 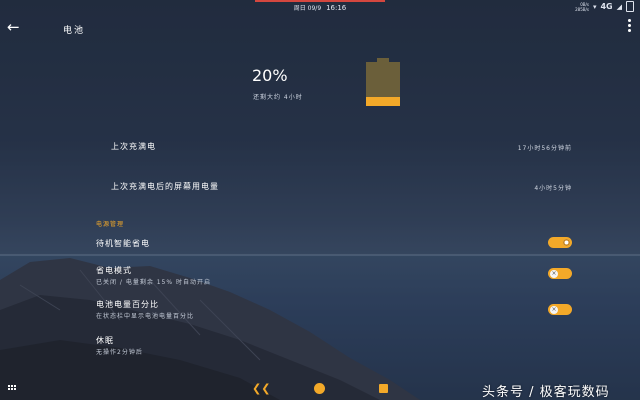 I want to click on setting-description: 无操作2分钟后, so click(x=119, y=352).